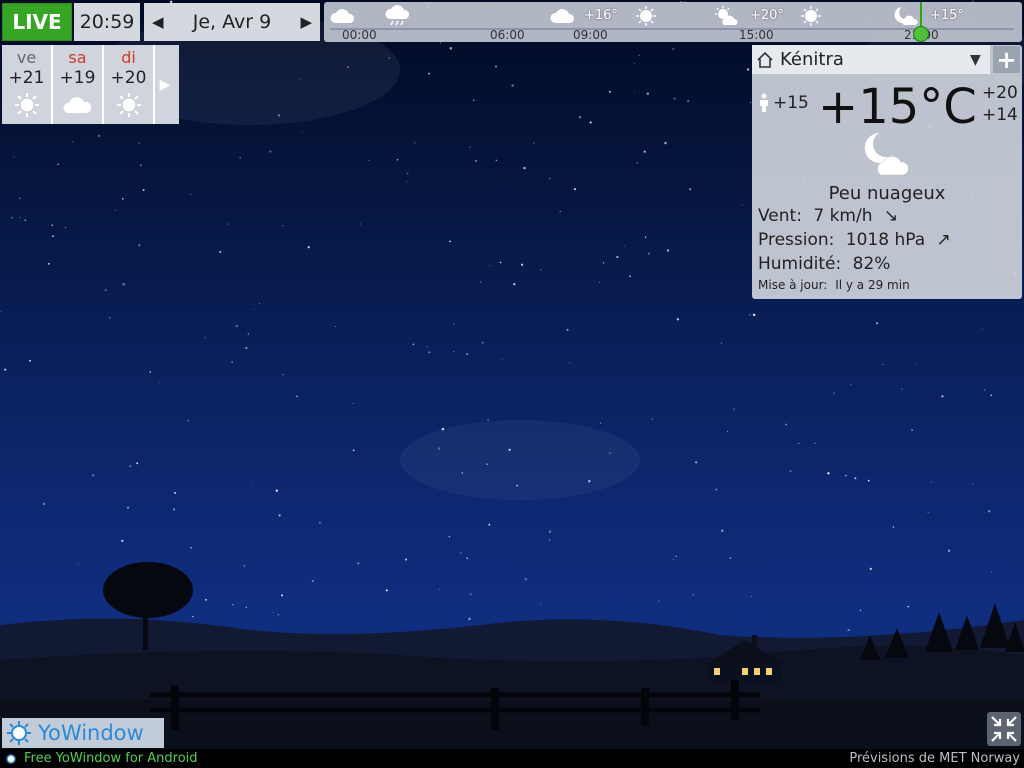  Describe the element at coordinates (885, 240) in the screenshot. I see `pressure-value: 1018 hPa` at that location.